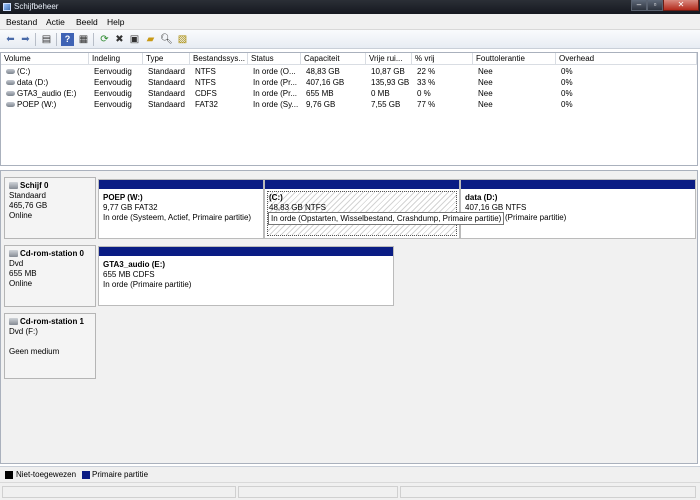  I want to click on window-title: Schijfbeheer, so click(36, 6).